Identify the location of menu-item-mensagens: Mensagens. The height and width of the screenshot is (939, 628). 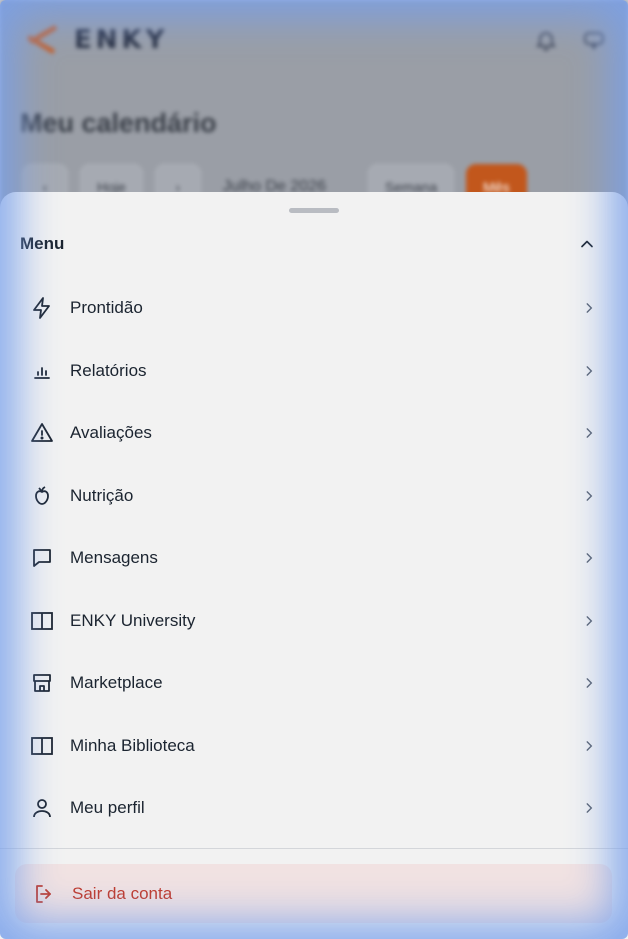
(314, 558).